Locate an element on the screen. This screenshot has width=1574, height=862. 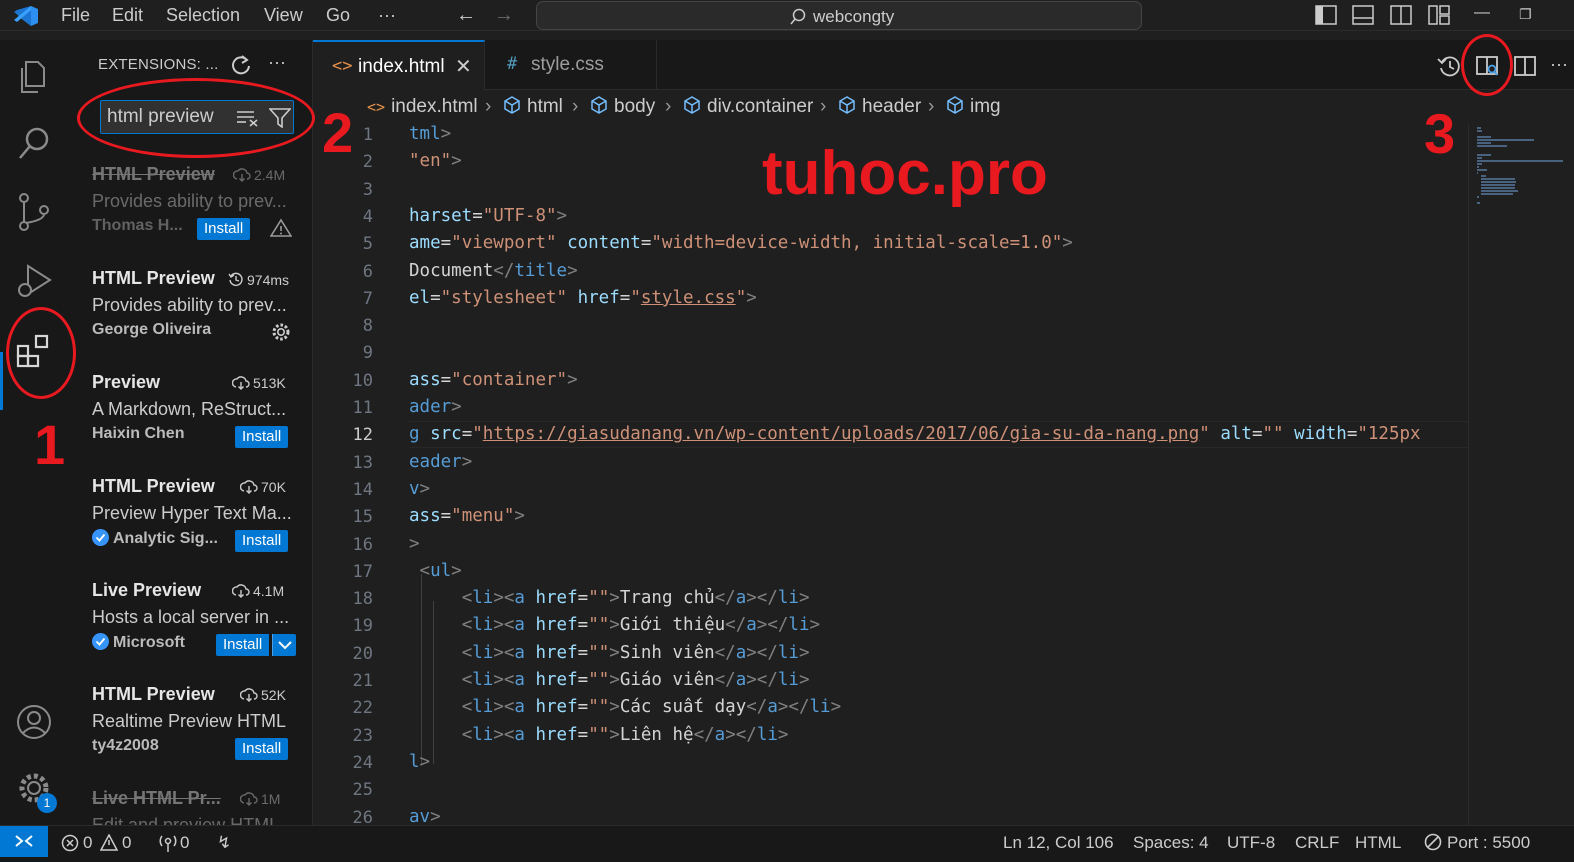
code-line: harset="UTF-8"> is located at coordinates (488, 216).